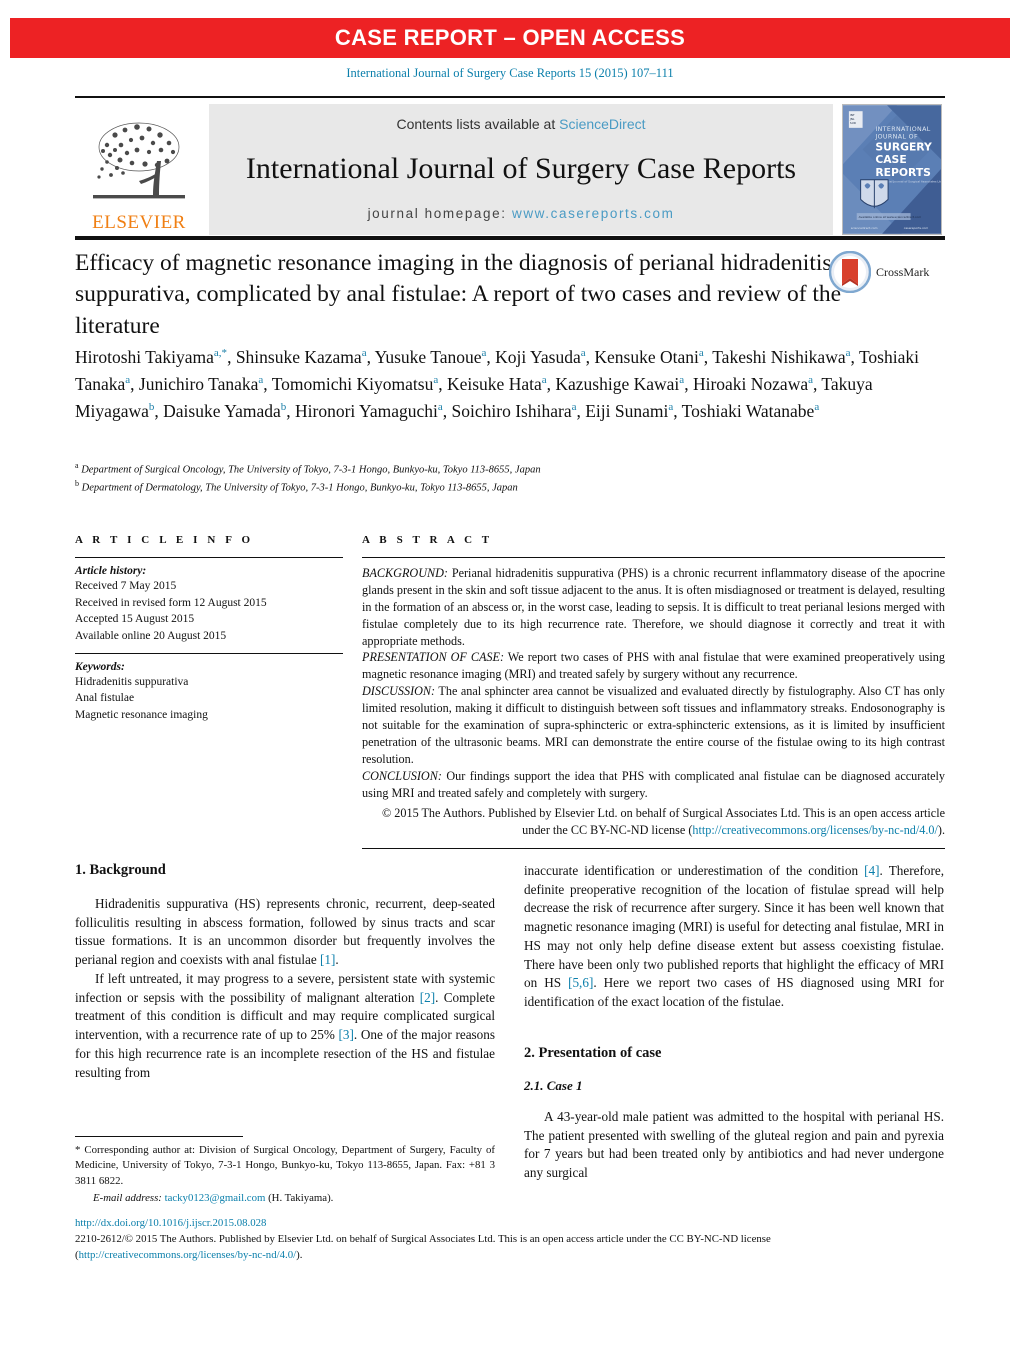 The image size is (1020, 1351). Describe the element at coordinates (139, 223) in the screenshot. I see `elsevier-wordmark: ELSEVIER` at that location.